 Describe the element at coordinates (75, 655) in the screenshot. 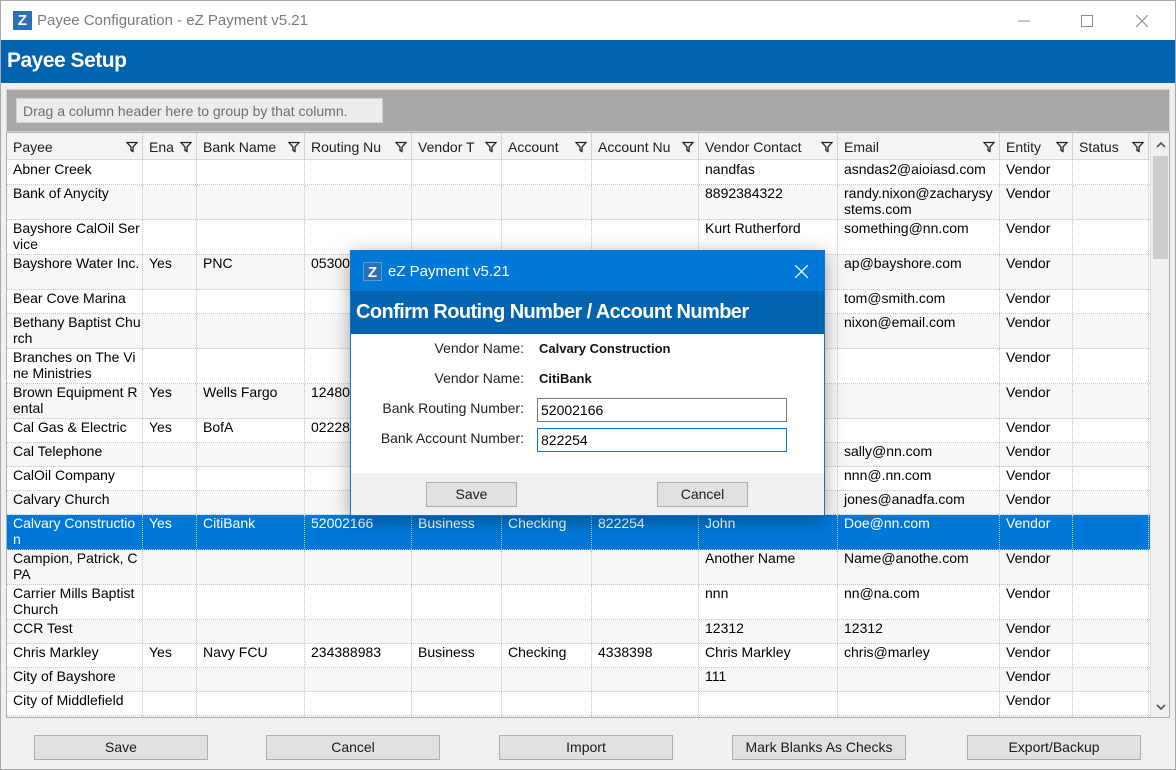

I see `cell-payee: Chris Markley` at that location.